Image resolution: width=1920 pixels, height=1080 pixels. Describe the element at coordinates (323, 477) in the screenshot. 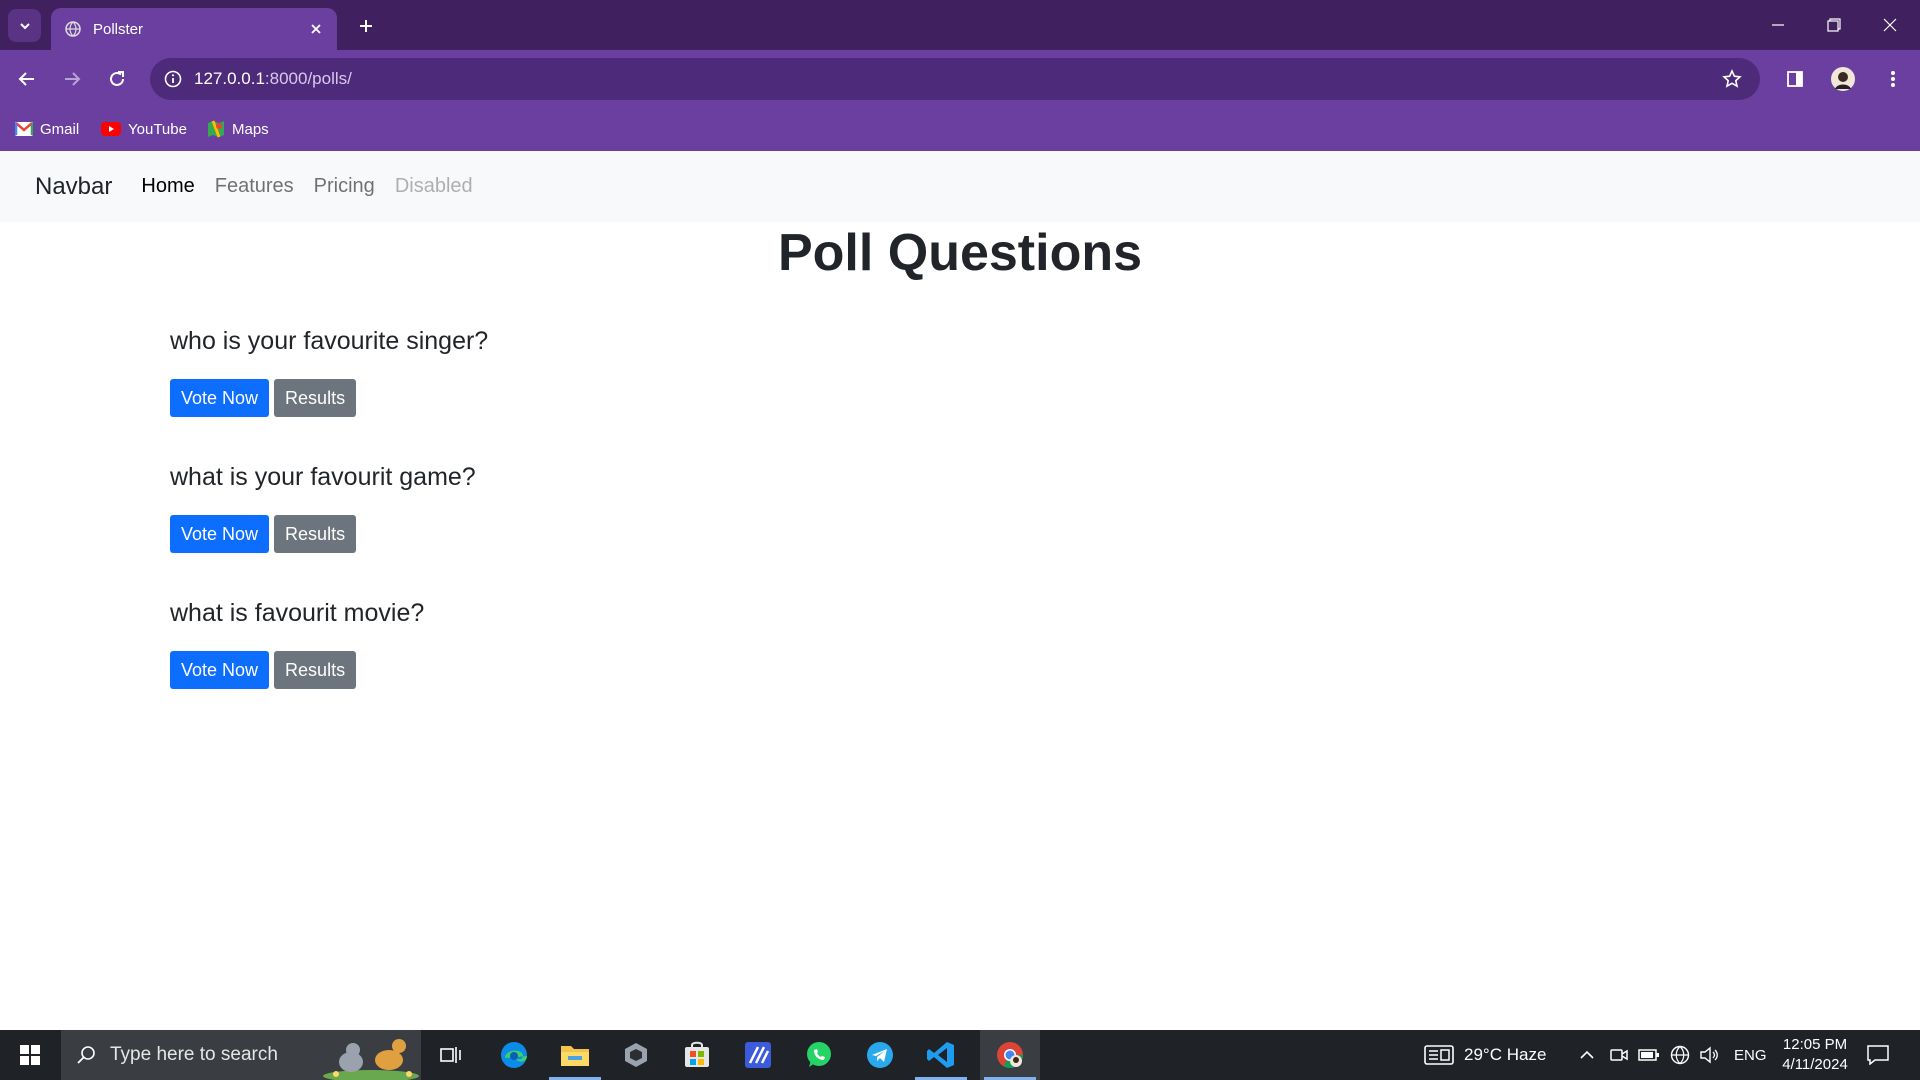

I see `poll-question: what is your favourit game?` at that location.